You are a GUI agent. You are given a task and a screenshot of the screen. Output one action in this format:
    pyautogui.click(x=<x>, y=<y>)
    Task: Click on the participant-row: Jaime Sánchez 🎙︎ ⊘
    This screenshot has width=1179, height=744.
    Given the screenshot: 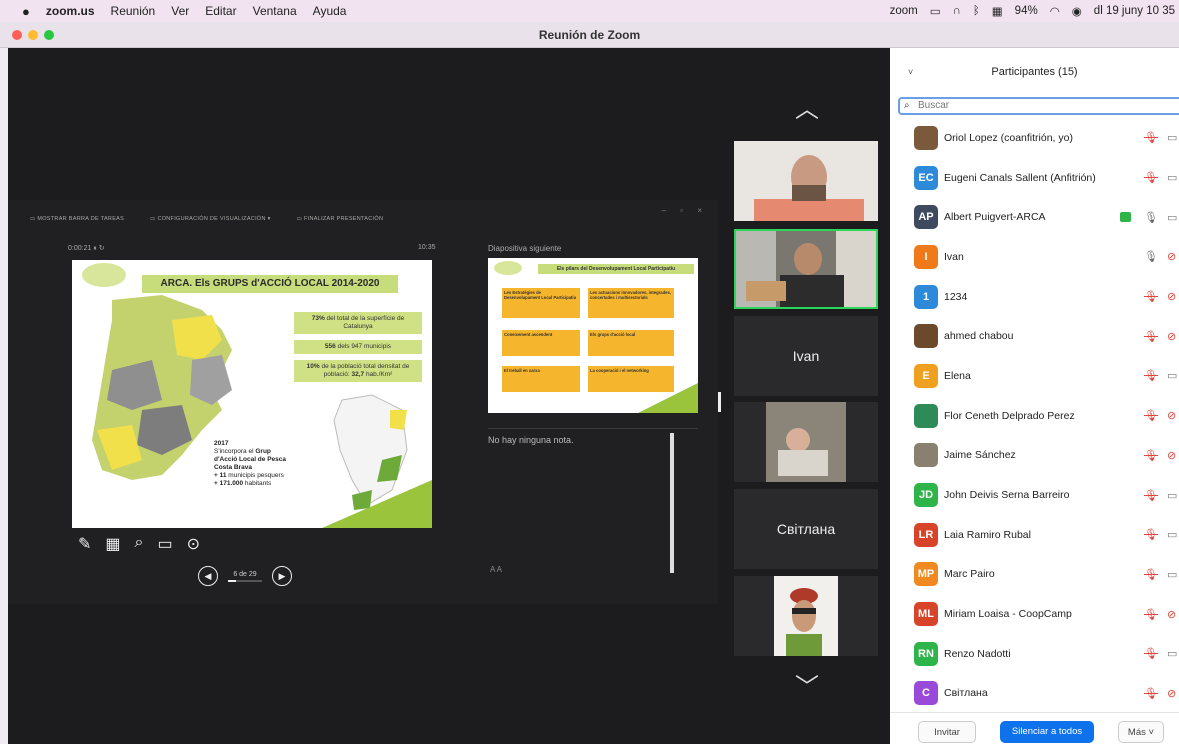 What is the action you would take?
    pyautogui.click(x=1034, y=456)
    